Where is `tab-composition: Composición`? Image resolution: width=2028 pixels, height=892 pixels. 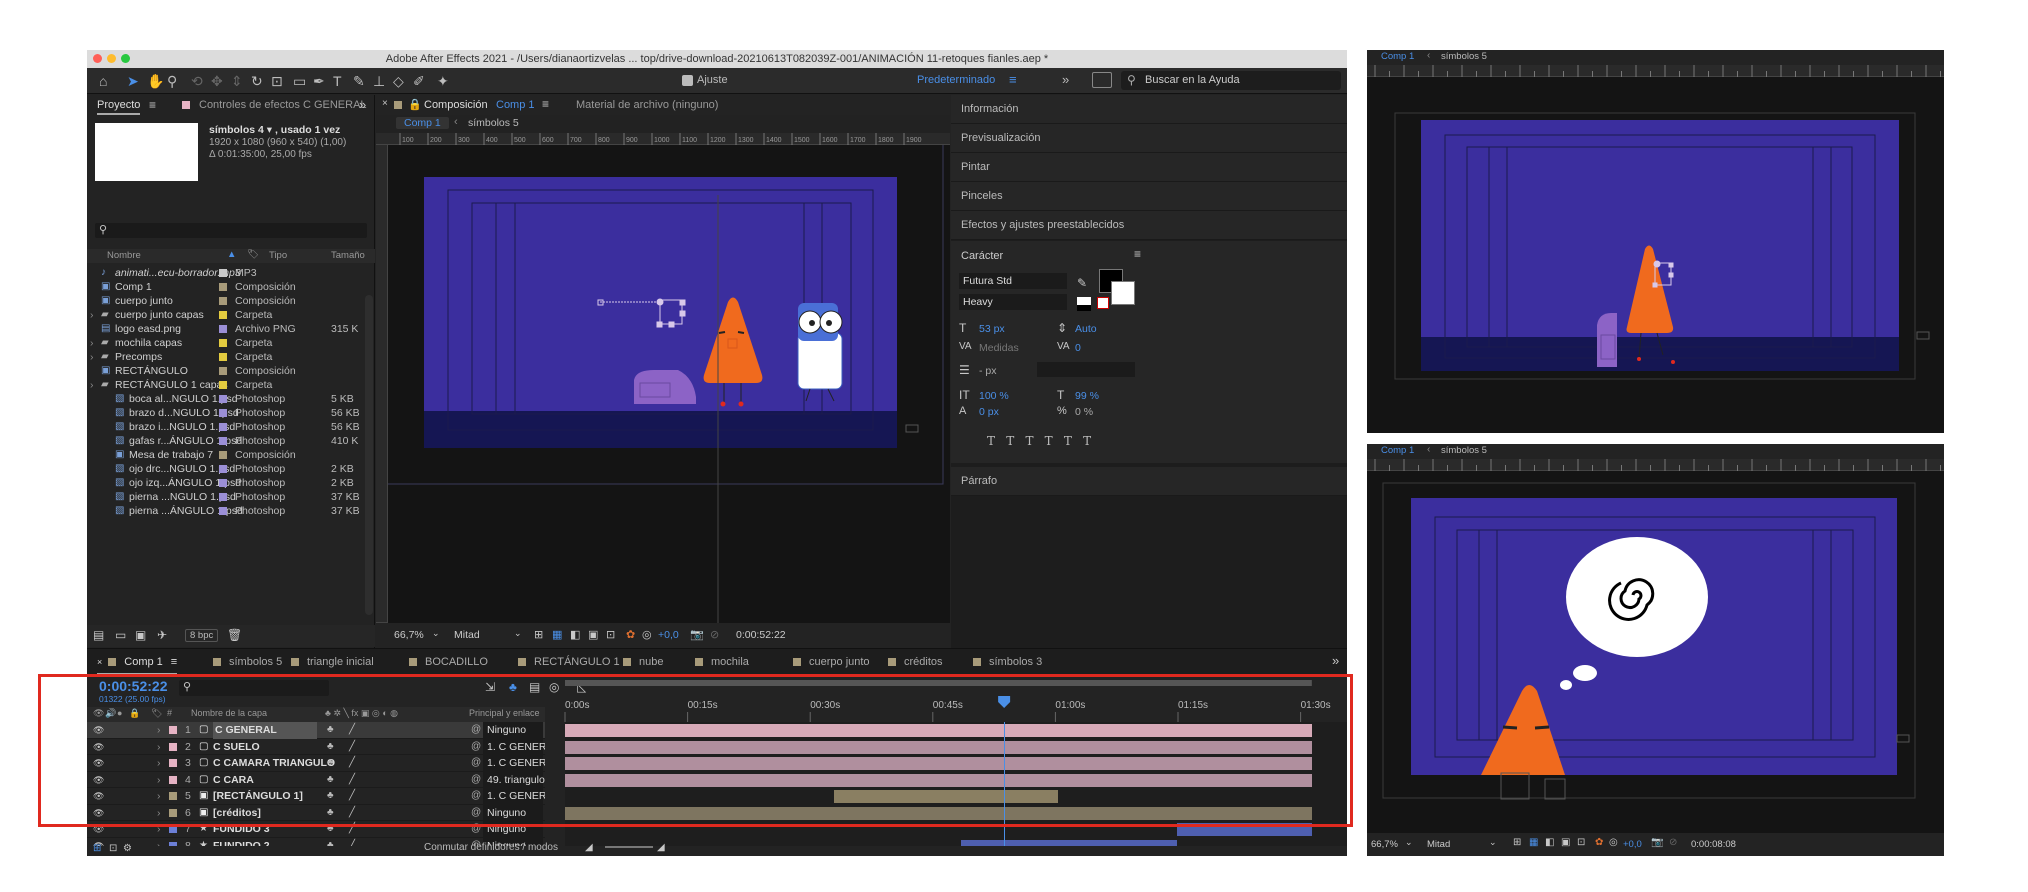
tab-composition: Composición is located at coordinates (456, 105).